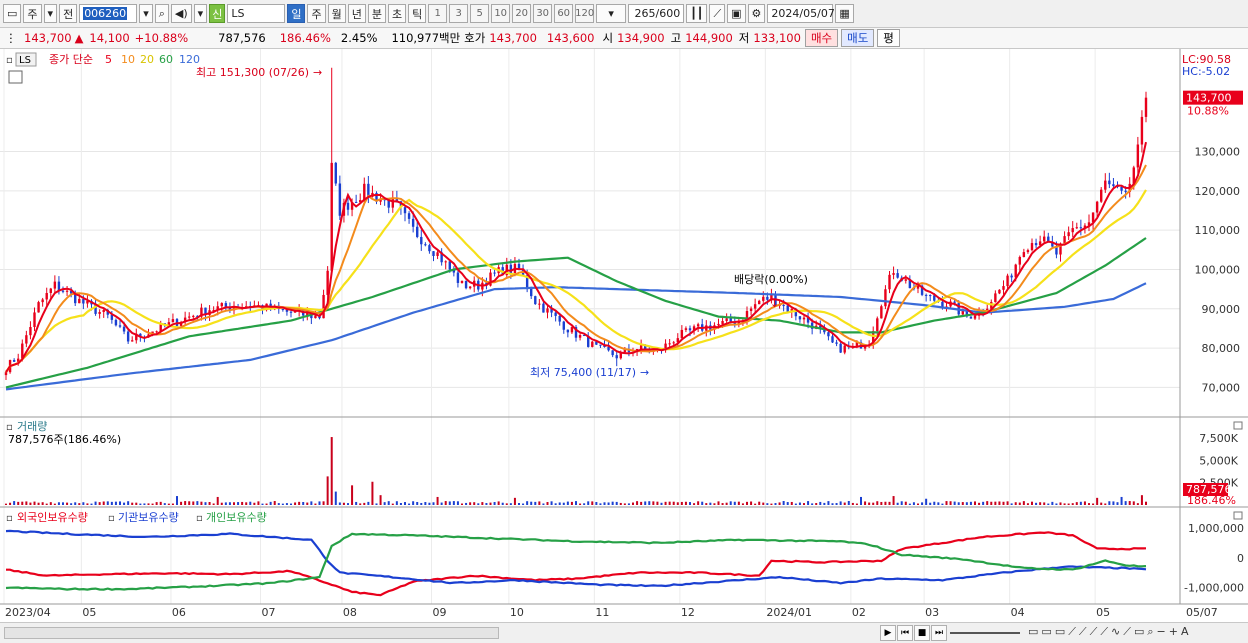  Describe the element at coordinates (15, 77) in the screenshot. I see `table-icon` at that location.